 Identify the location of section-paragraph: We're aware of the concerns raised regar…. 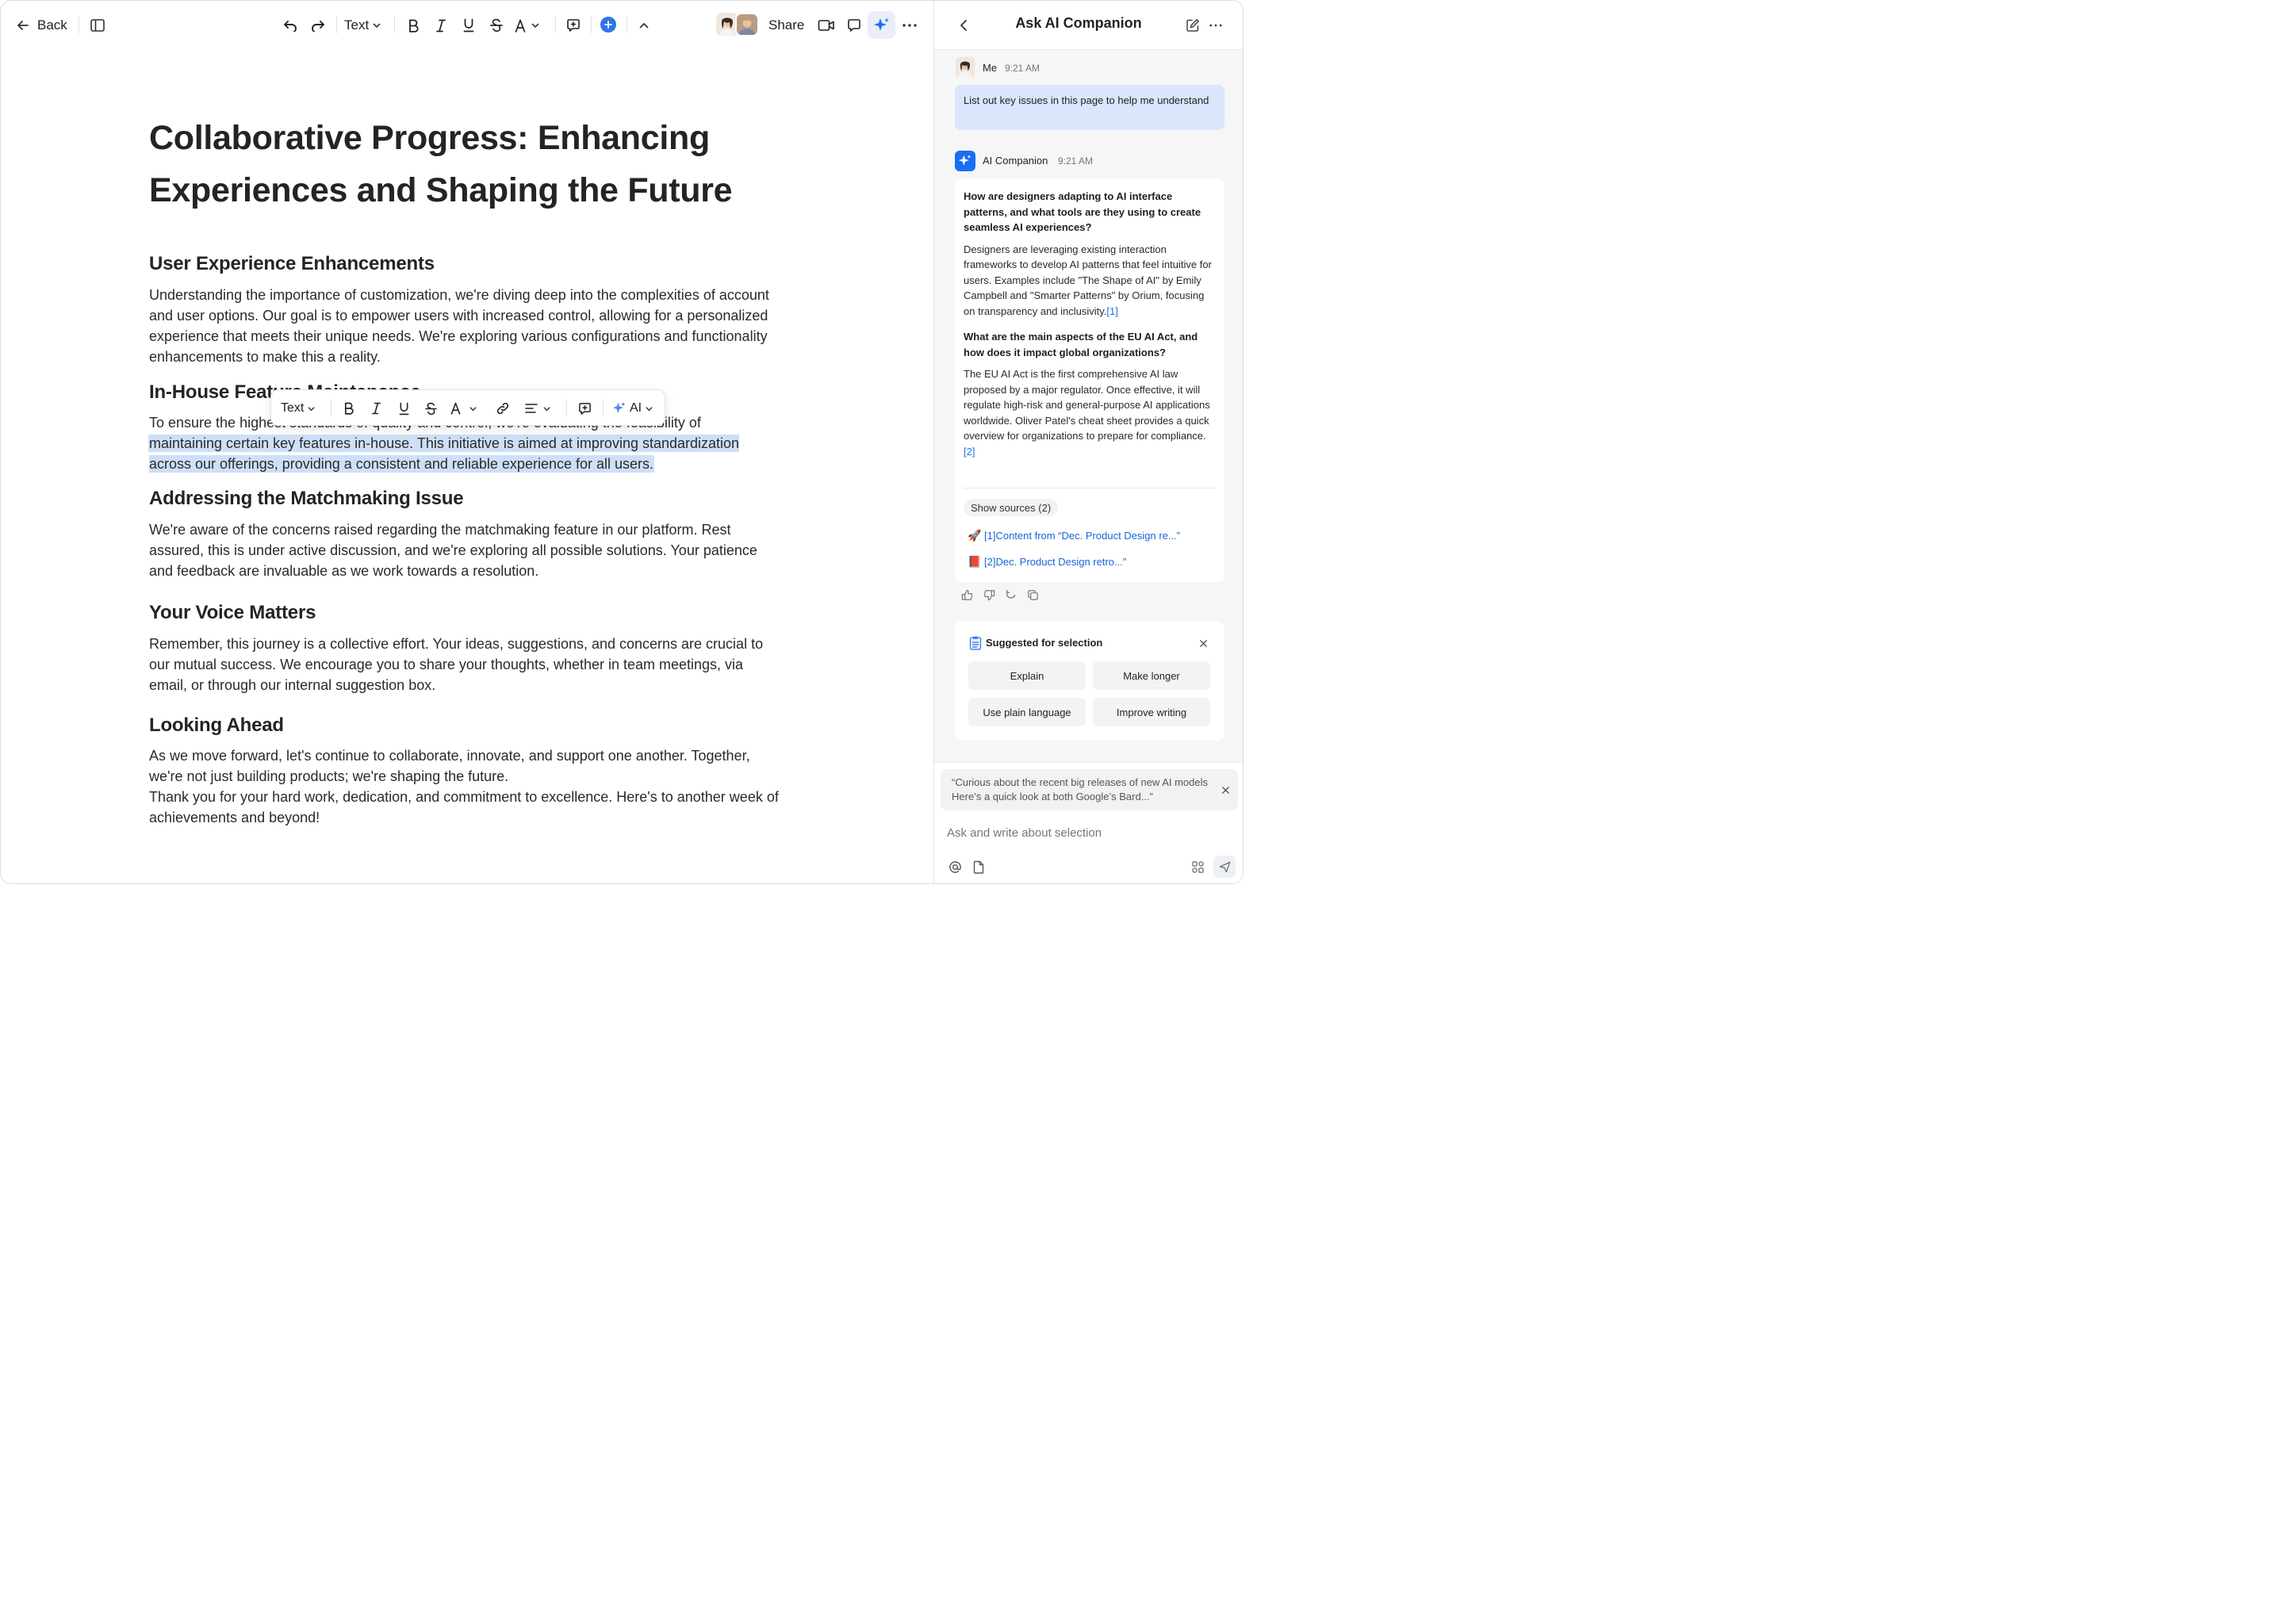
(466, 550).